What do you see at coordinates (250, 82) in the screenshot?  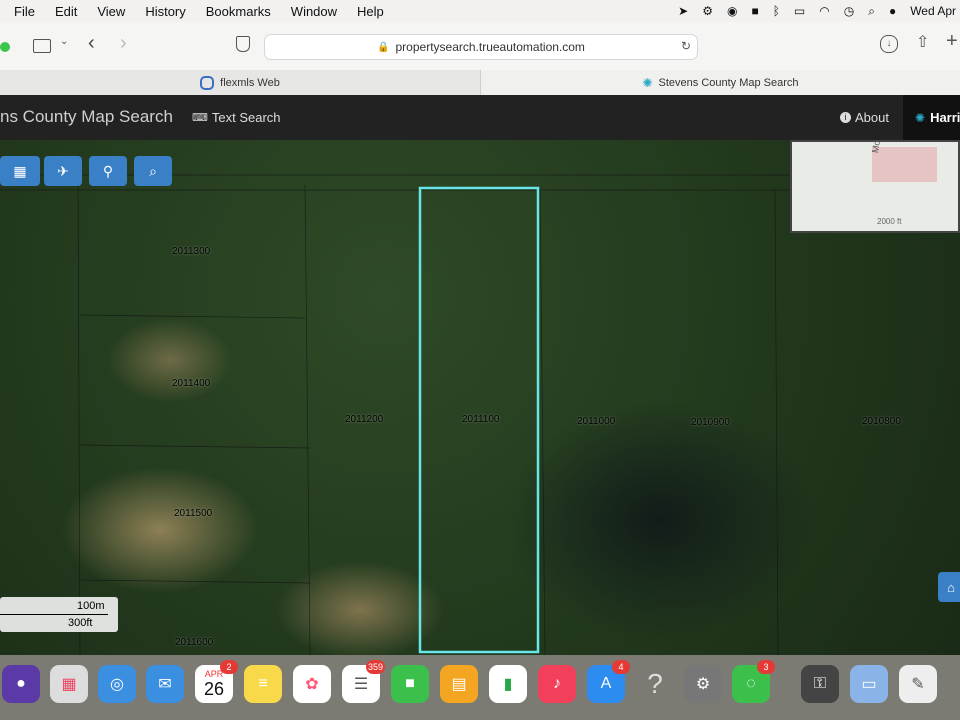 I see `tab-label: flexmls Web` at bounding box center [250, 82].